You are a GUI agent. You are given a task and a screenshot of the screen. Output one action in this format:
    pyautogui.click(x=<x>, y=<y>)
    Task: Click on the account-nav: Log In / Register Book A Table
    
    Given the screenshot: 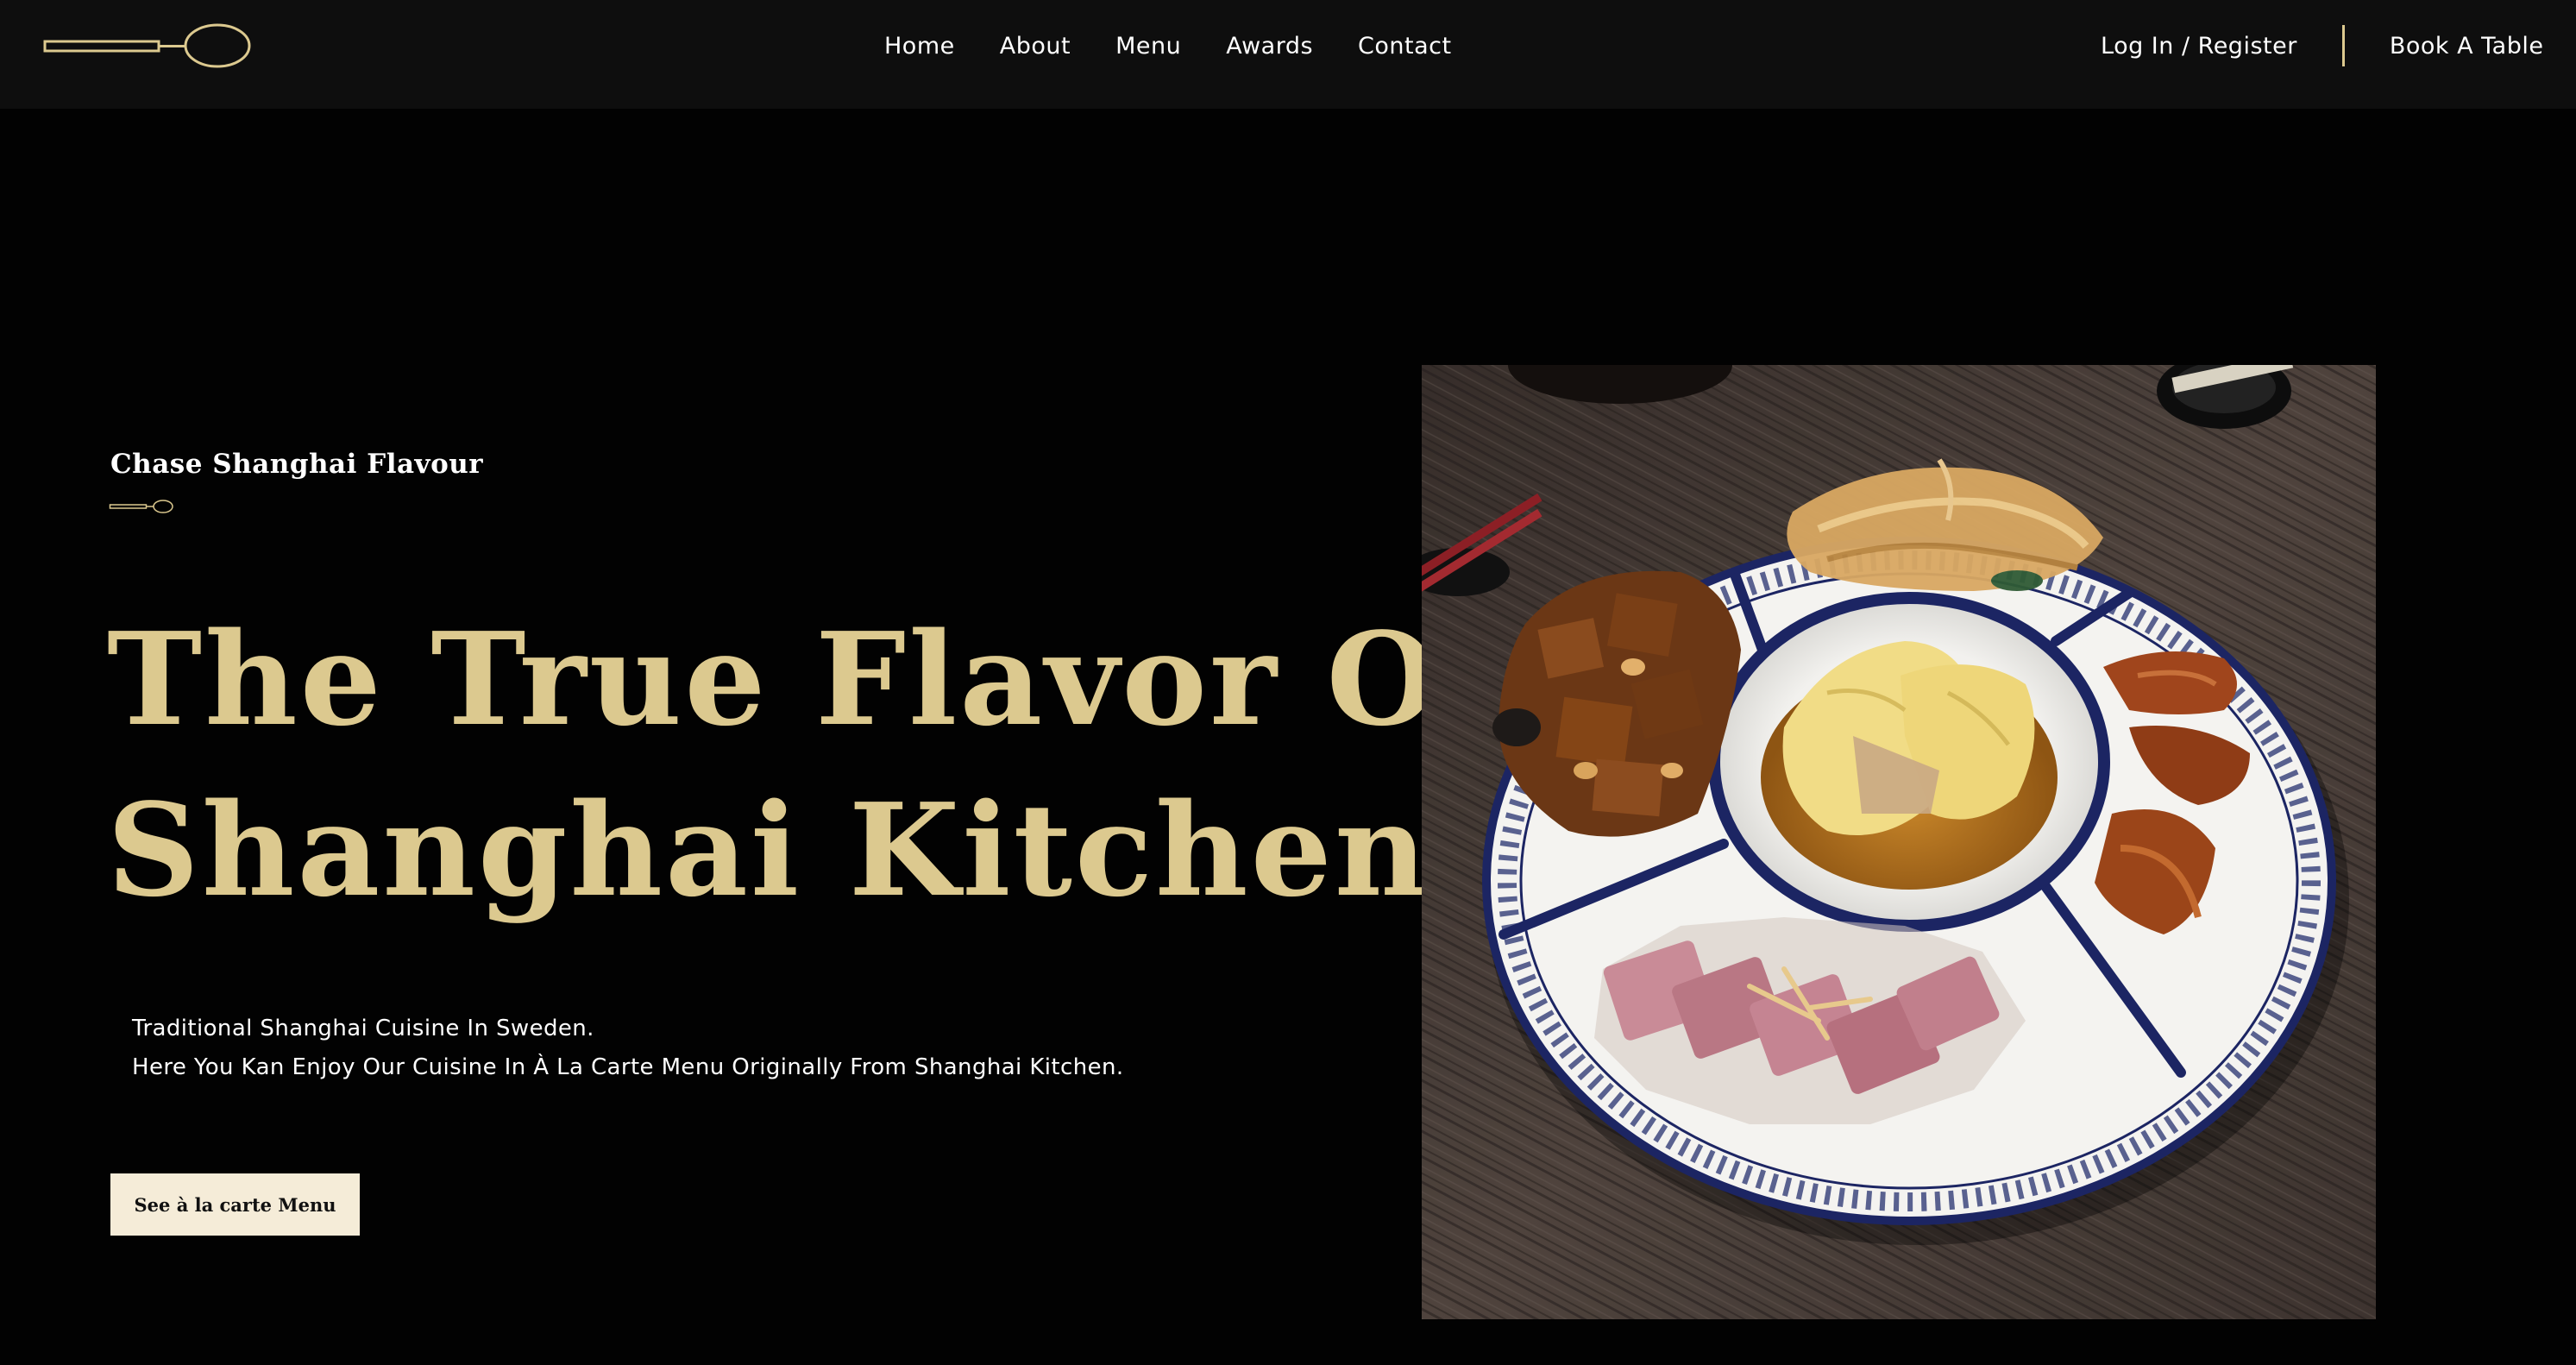 What is the action you would take?
    pyautogui.click(x=2322, y=46)
    